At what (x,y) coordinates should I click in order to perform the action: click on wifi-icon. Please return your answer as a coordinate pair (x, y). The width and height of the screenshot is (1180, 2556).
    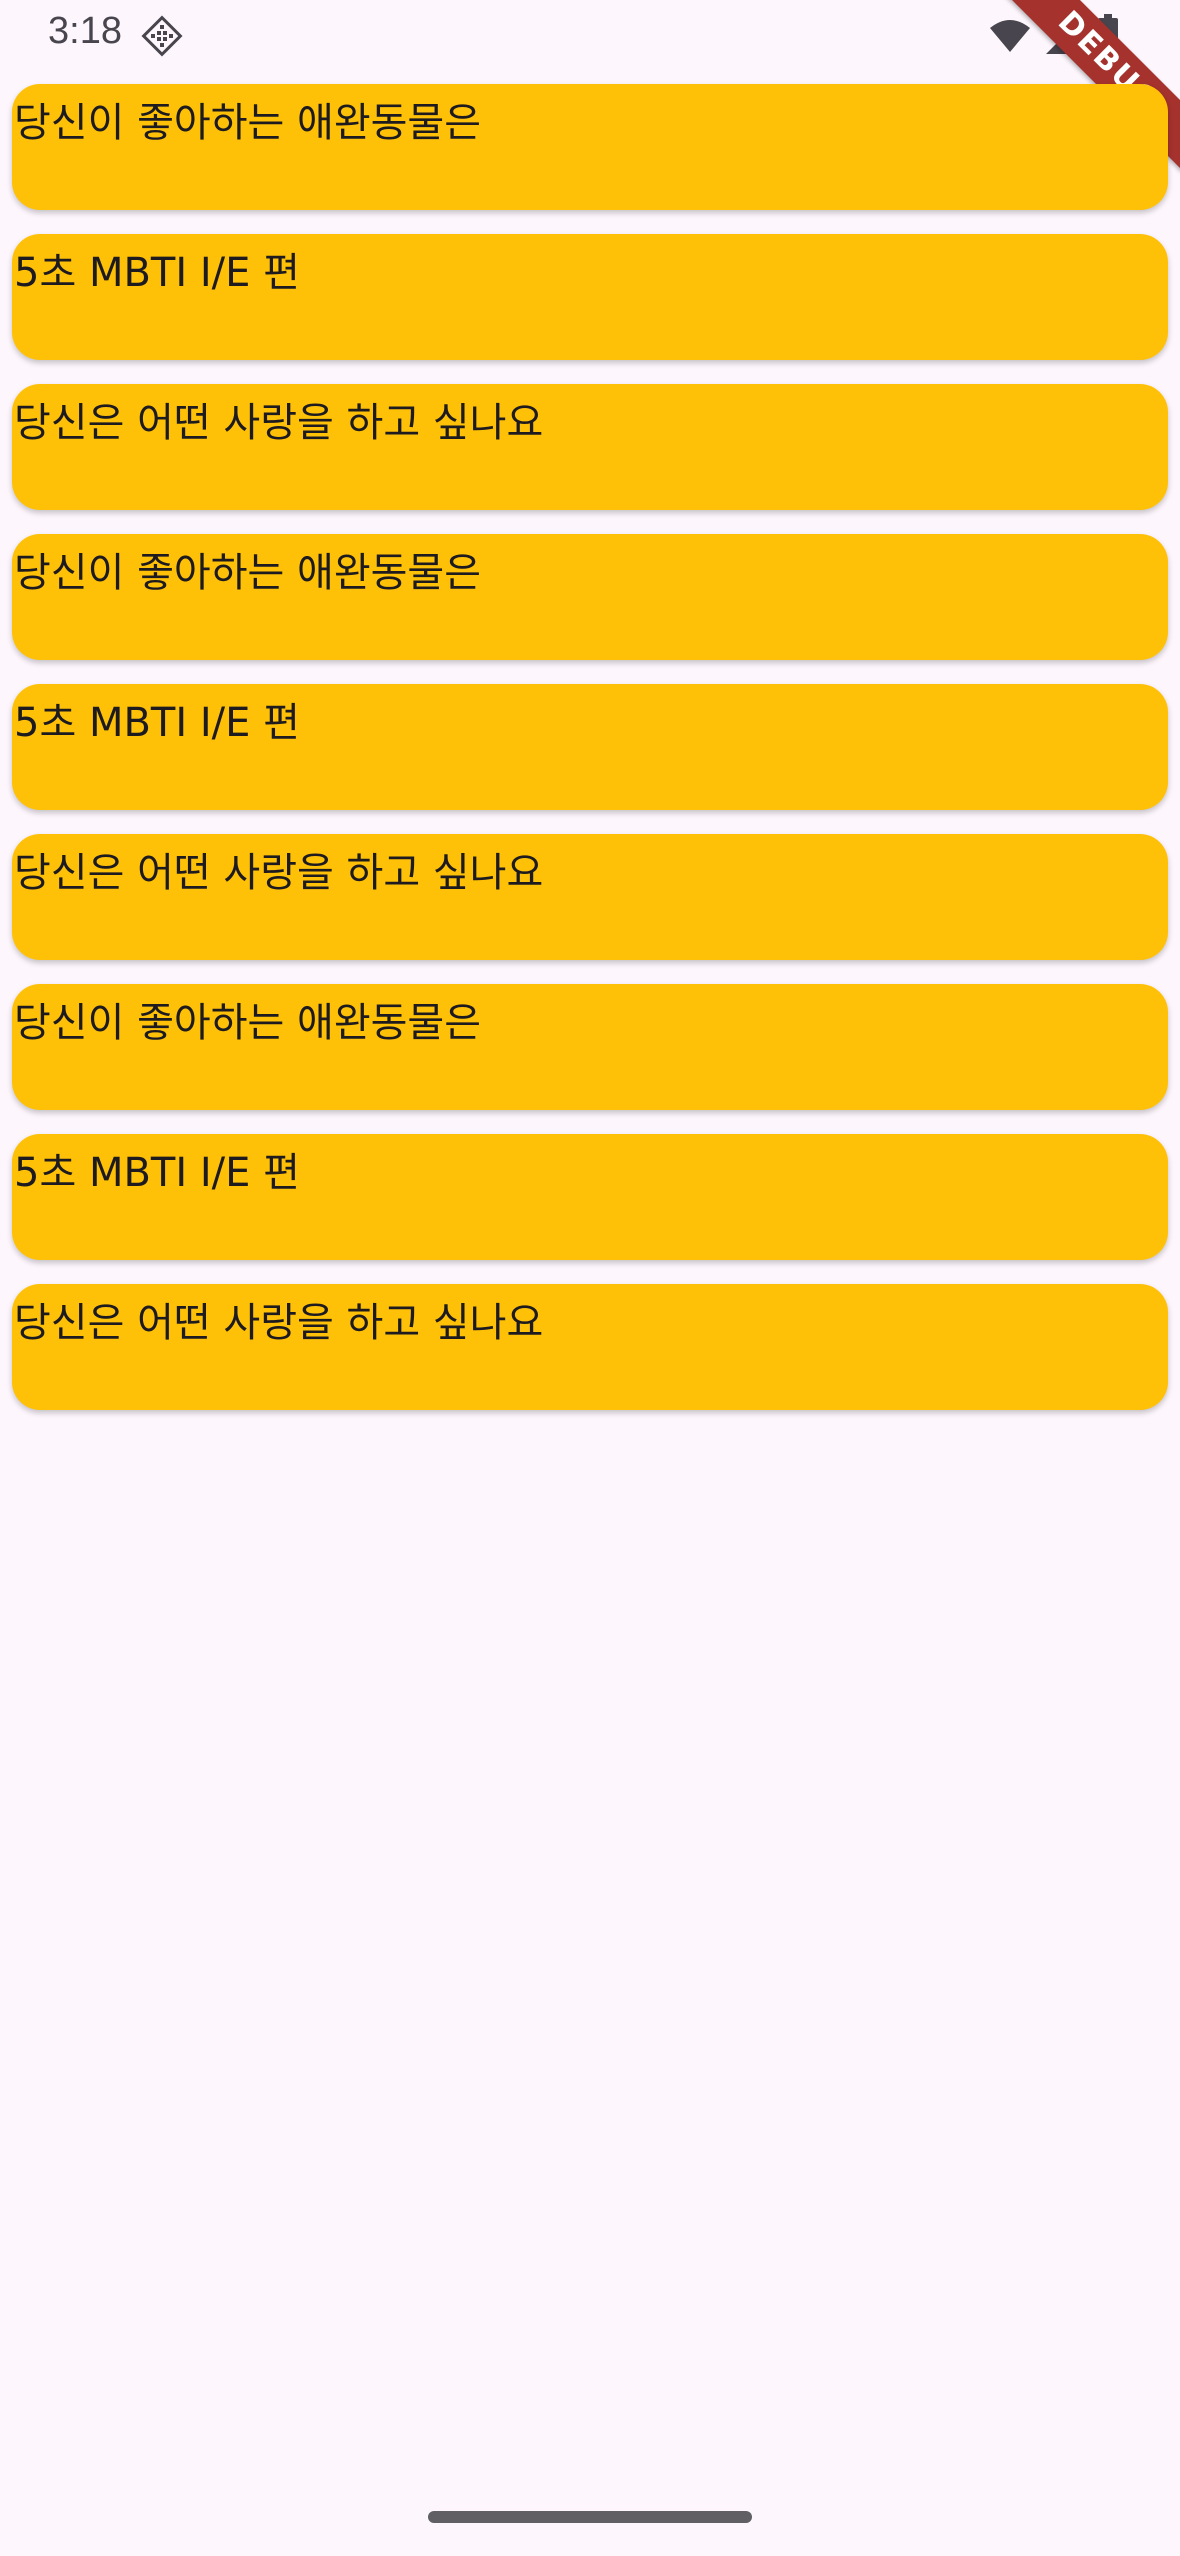
    Looking at the image, I should click on (1010, 36).